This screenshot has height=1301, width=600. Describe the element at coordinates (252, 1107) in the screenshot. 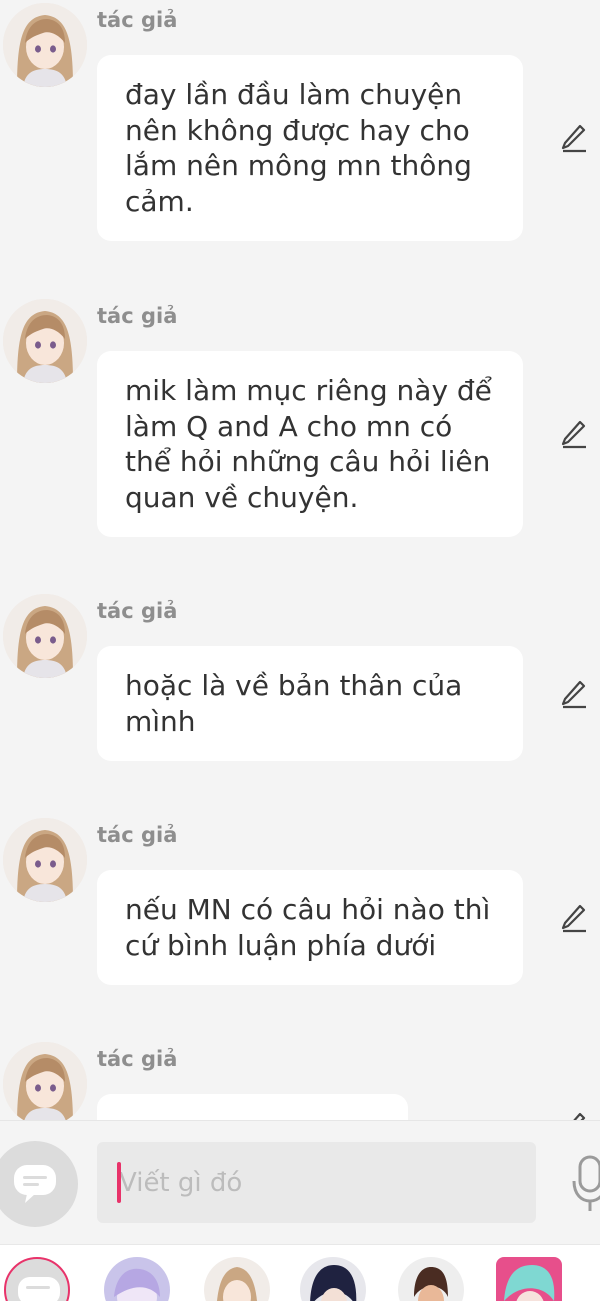

I see `message-bubble` at that location.